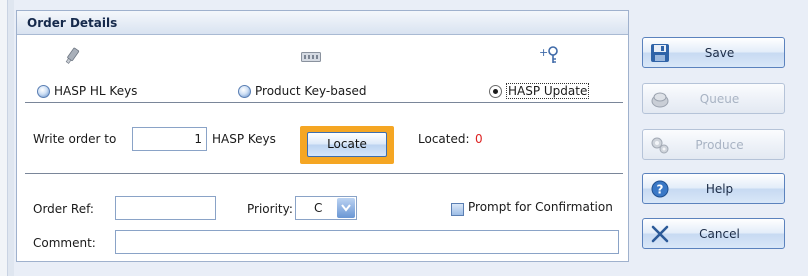 The image size is (808, 276). I want to click on radio-product-key-based: Product Key-based, so click(302, 91).